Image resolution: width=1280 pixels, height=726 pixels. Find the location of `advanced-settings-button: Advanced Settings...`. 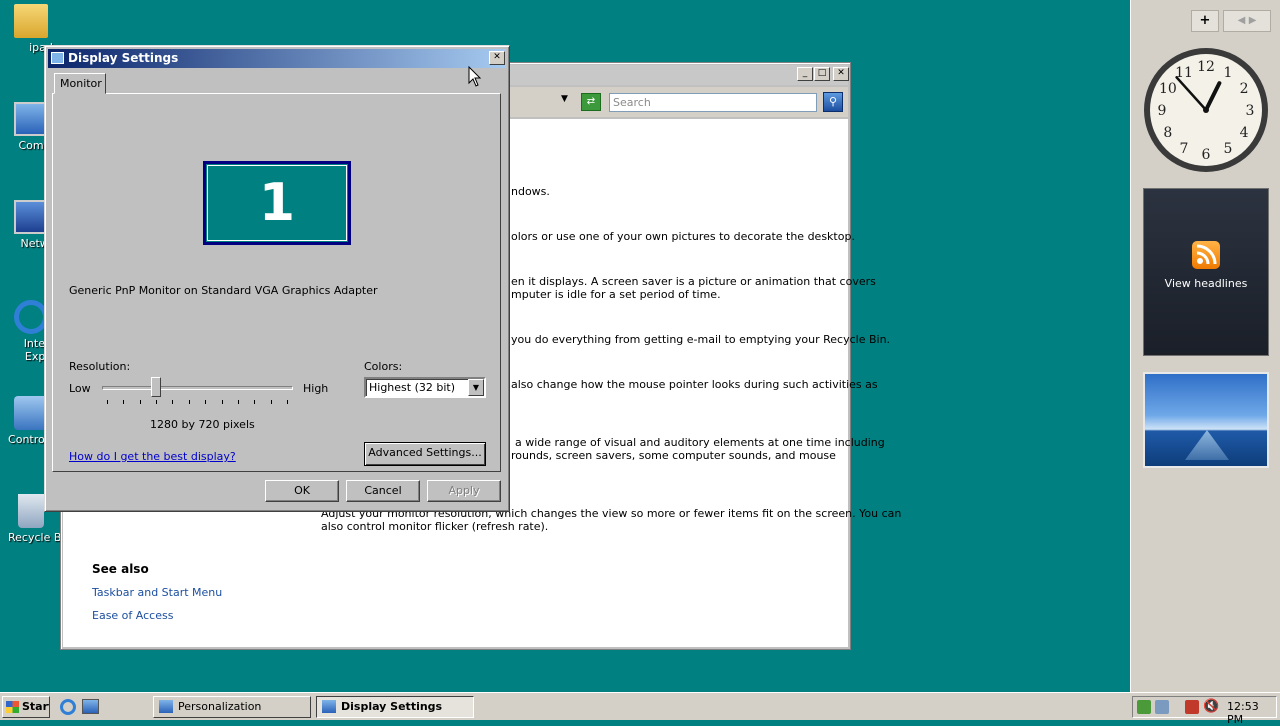

advanced-settings-button: Advanced Settings... is located at coordinates (425, 454).